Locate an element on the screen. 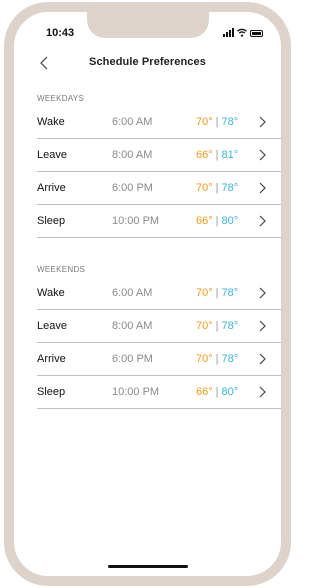 The width and height of the screenshot is (320, 588). notch is located at coordinates (148, 25).